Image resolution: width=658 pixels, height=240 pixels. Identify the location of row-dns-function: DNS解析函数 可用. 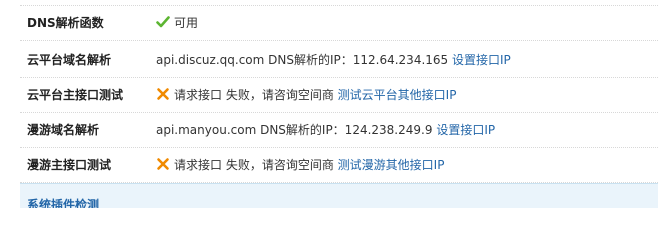
(339, 24).